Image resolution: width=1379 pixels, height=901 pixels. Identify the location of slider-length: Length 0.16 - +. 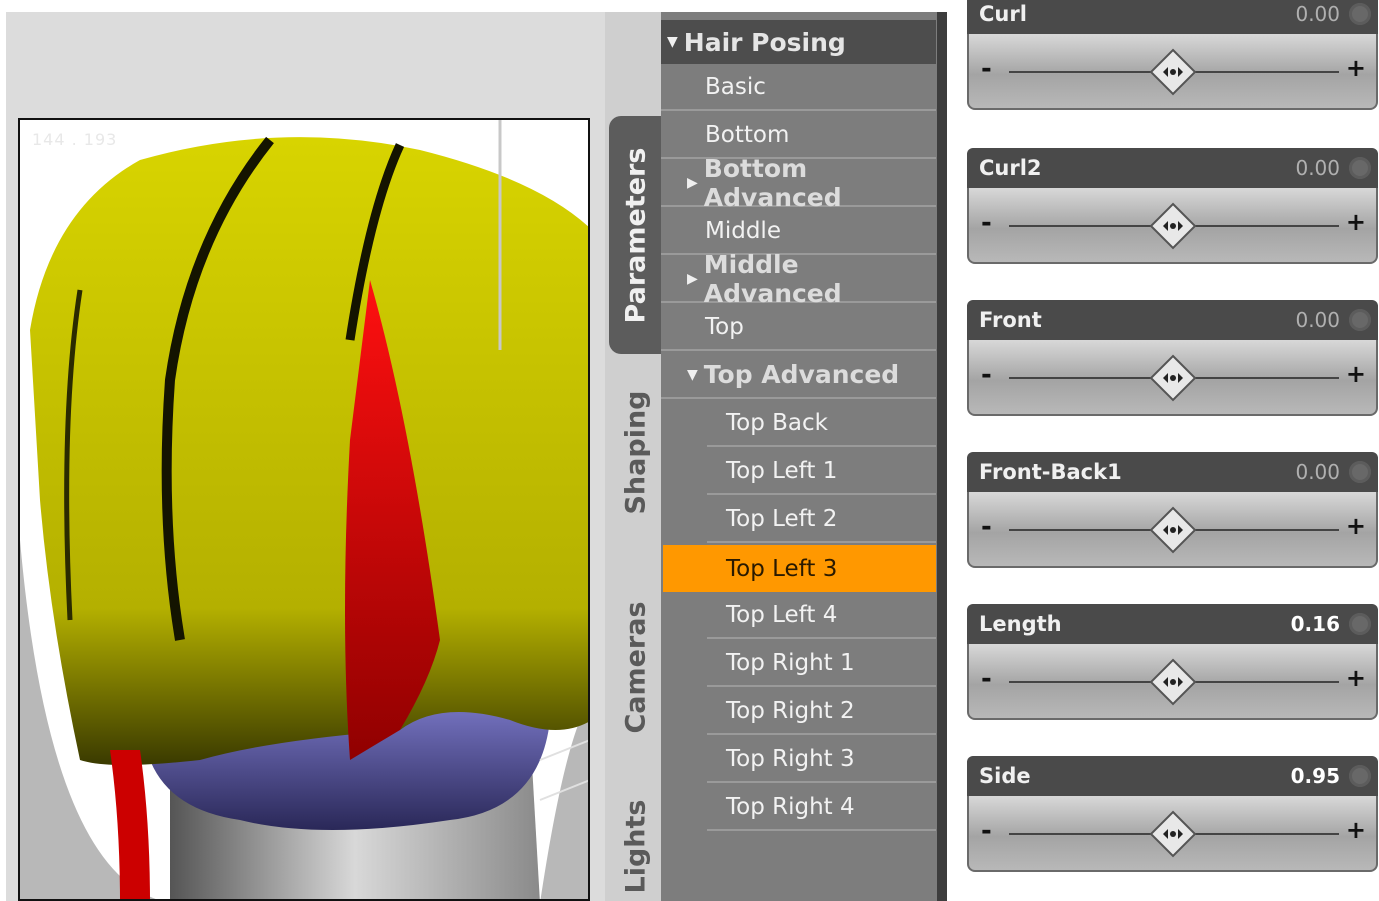
(1172, 663).